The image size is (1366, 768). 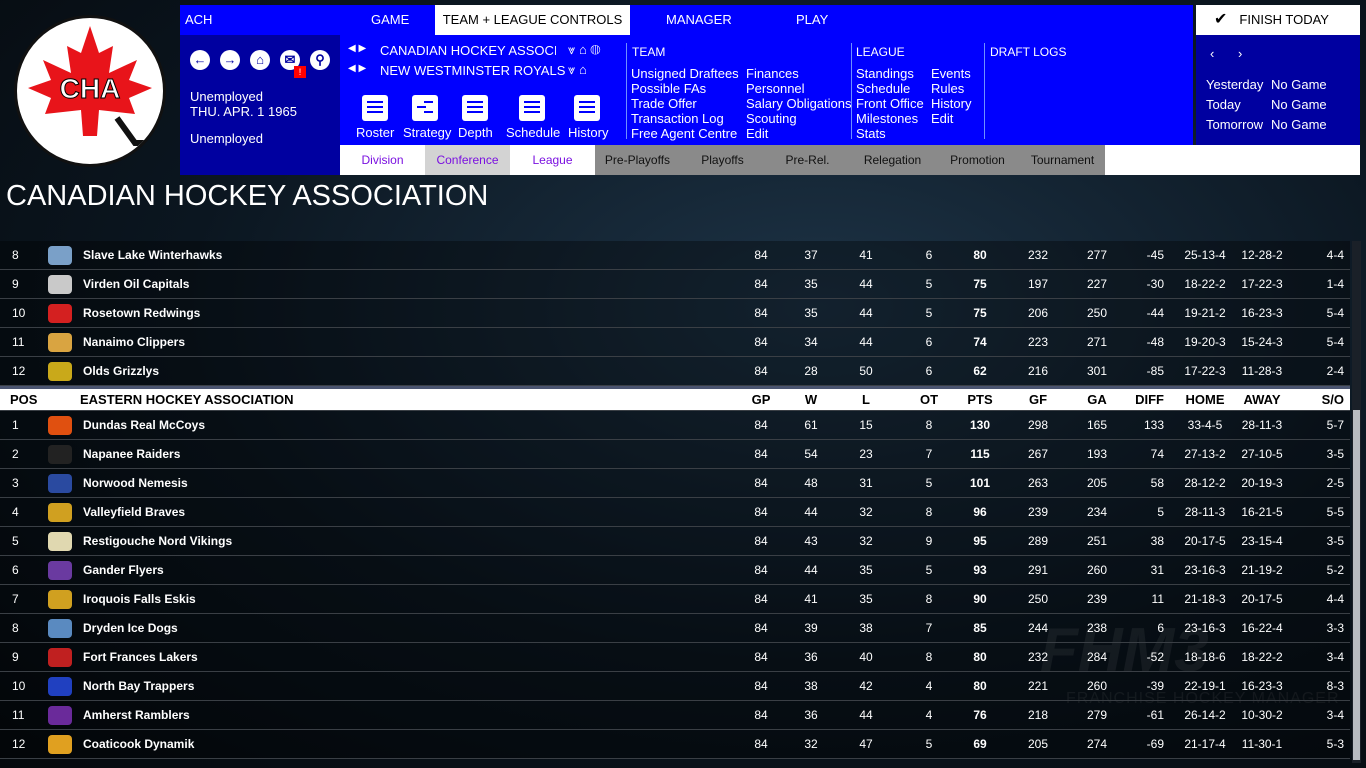 I want to click on team-name: North Bay Trappers, so click(x=138, y=686).